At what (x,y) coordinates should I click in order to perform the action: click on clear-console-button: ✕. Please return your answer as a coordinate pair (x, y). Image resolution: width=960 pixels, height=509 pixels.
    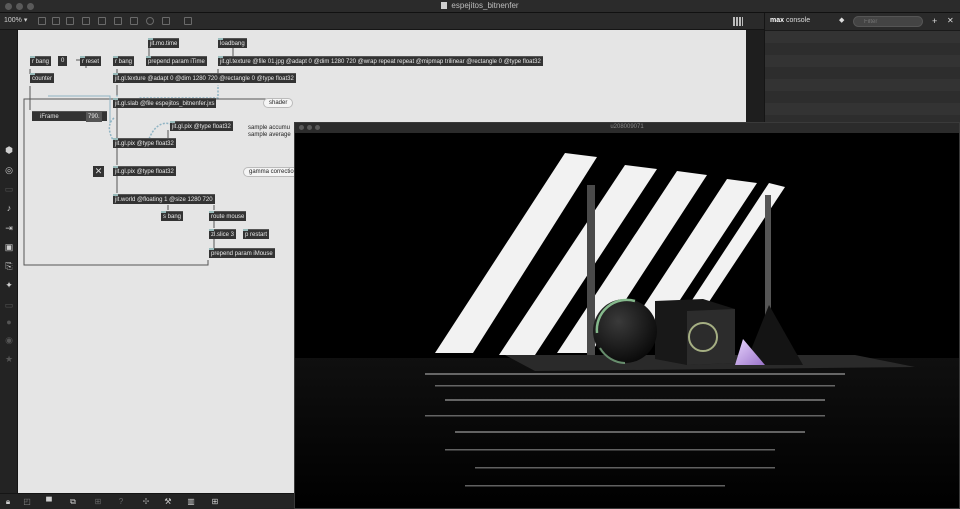
    Looking at the image, I should click on (950, 21).